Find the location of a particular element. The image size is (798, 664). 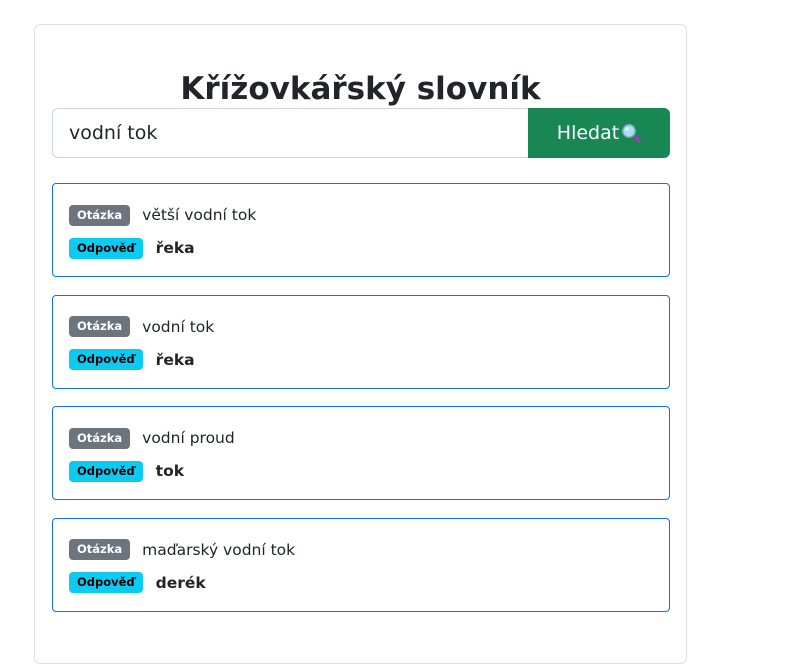

search-button: Hledat is located at coordinates (599, 133).